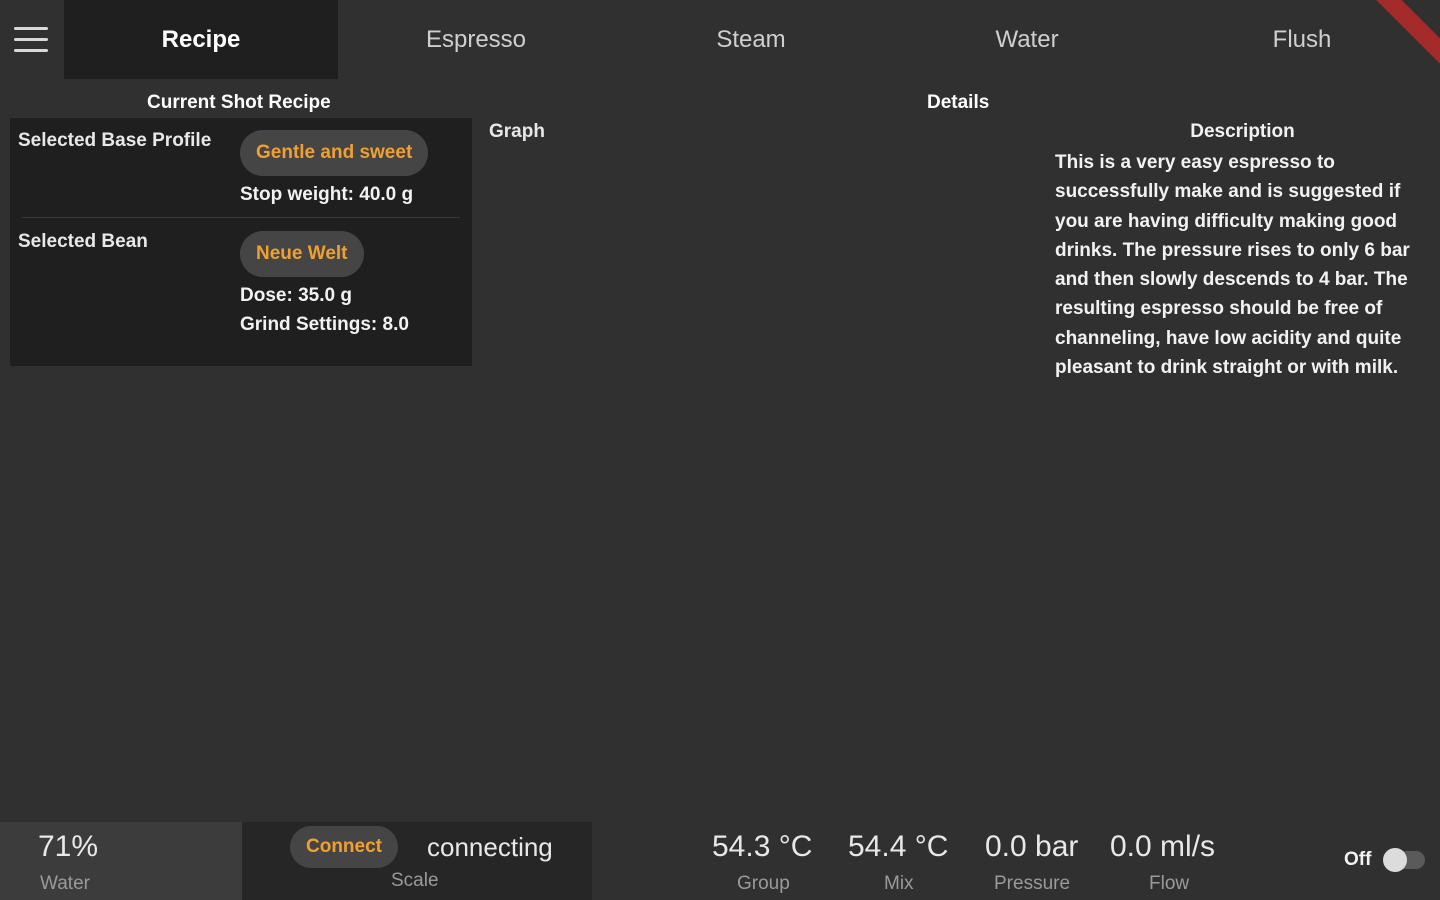 The height and width of the screenshot is (900, 1440). Describe the element at coordinates (417, 861) in the screenshot. I see `scale-panel: Connect connecting Scale` at that location.